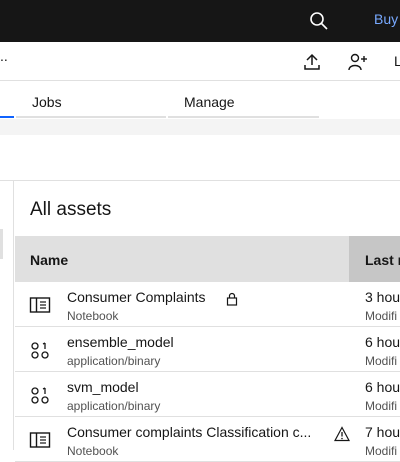 The image size is (400, 462). What do you see at coordinates (386, 19) in the screenshot?
I see `buy-link: Buy` at bounding box center [386, 19].